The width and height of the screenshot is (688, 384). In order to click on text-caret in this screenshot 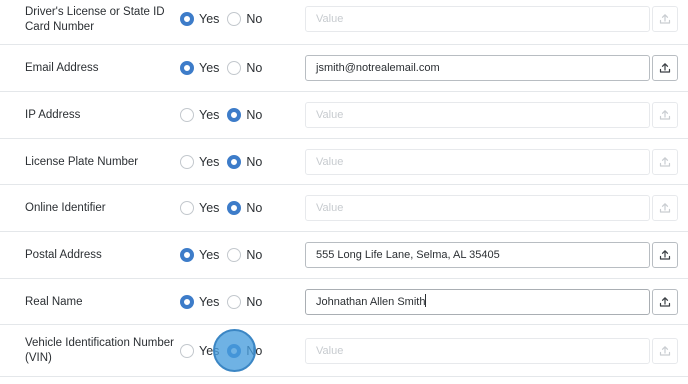, I will do `click(426, 300)`.